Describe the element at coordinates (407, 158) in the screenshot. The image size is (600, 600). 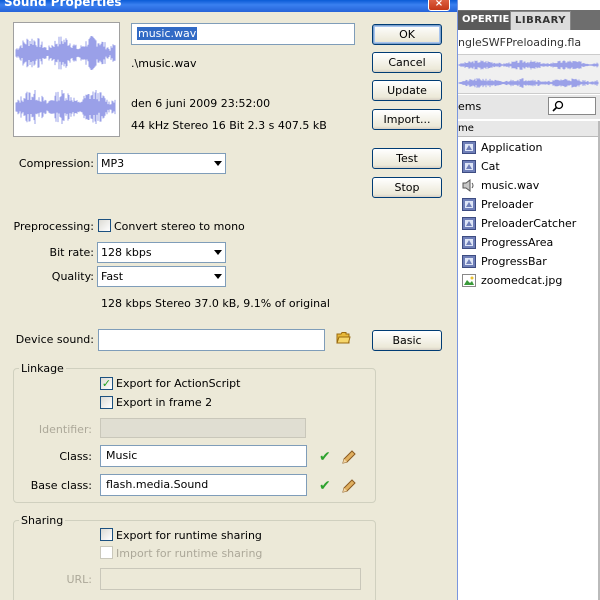
I see `test-button: Test` at that location.